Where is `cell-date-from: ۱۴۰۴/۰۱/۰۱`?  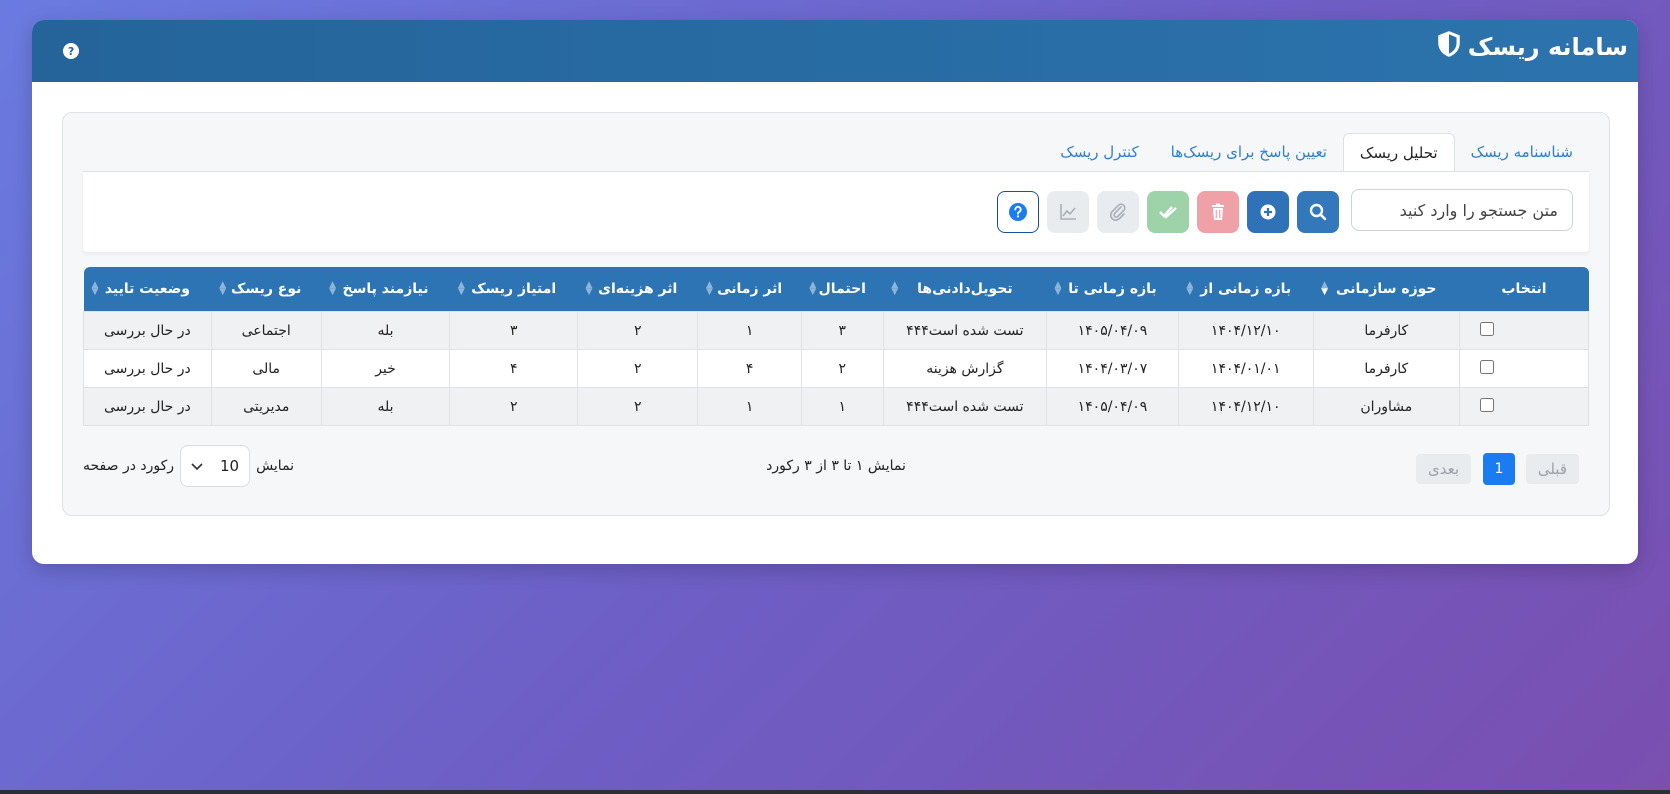 cell-date-from: ۱۴۰۴/۰۱/۰۱ is located at coordinates (1245, 368).